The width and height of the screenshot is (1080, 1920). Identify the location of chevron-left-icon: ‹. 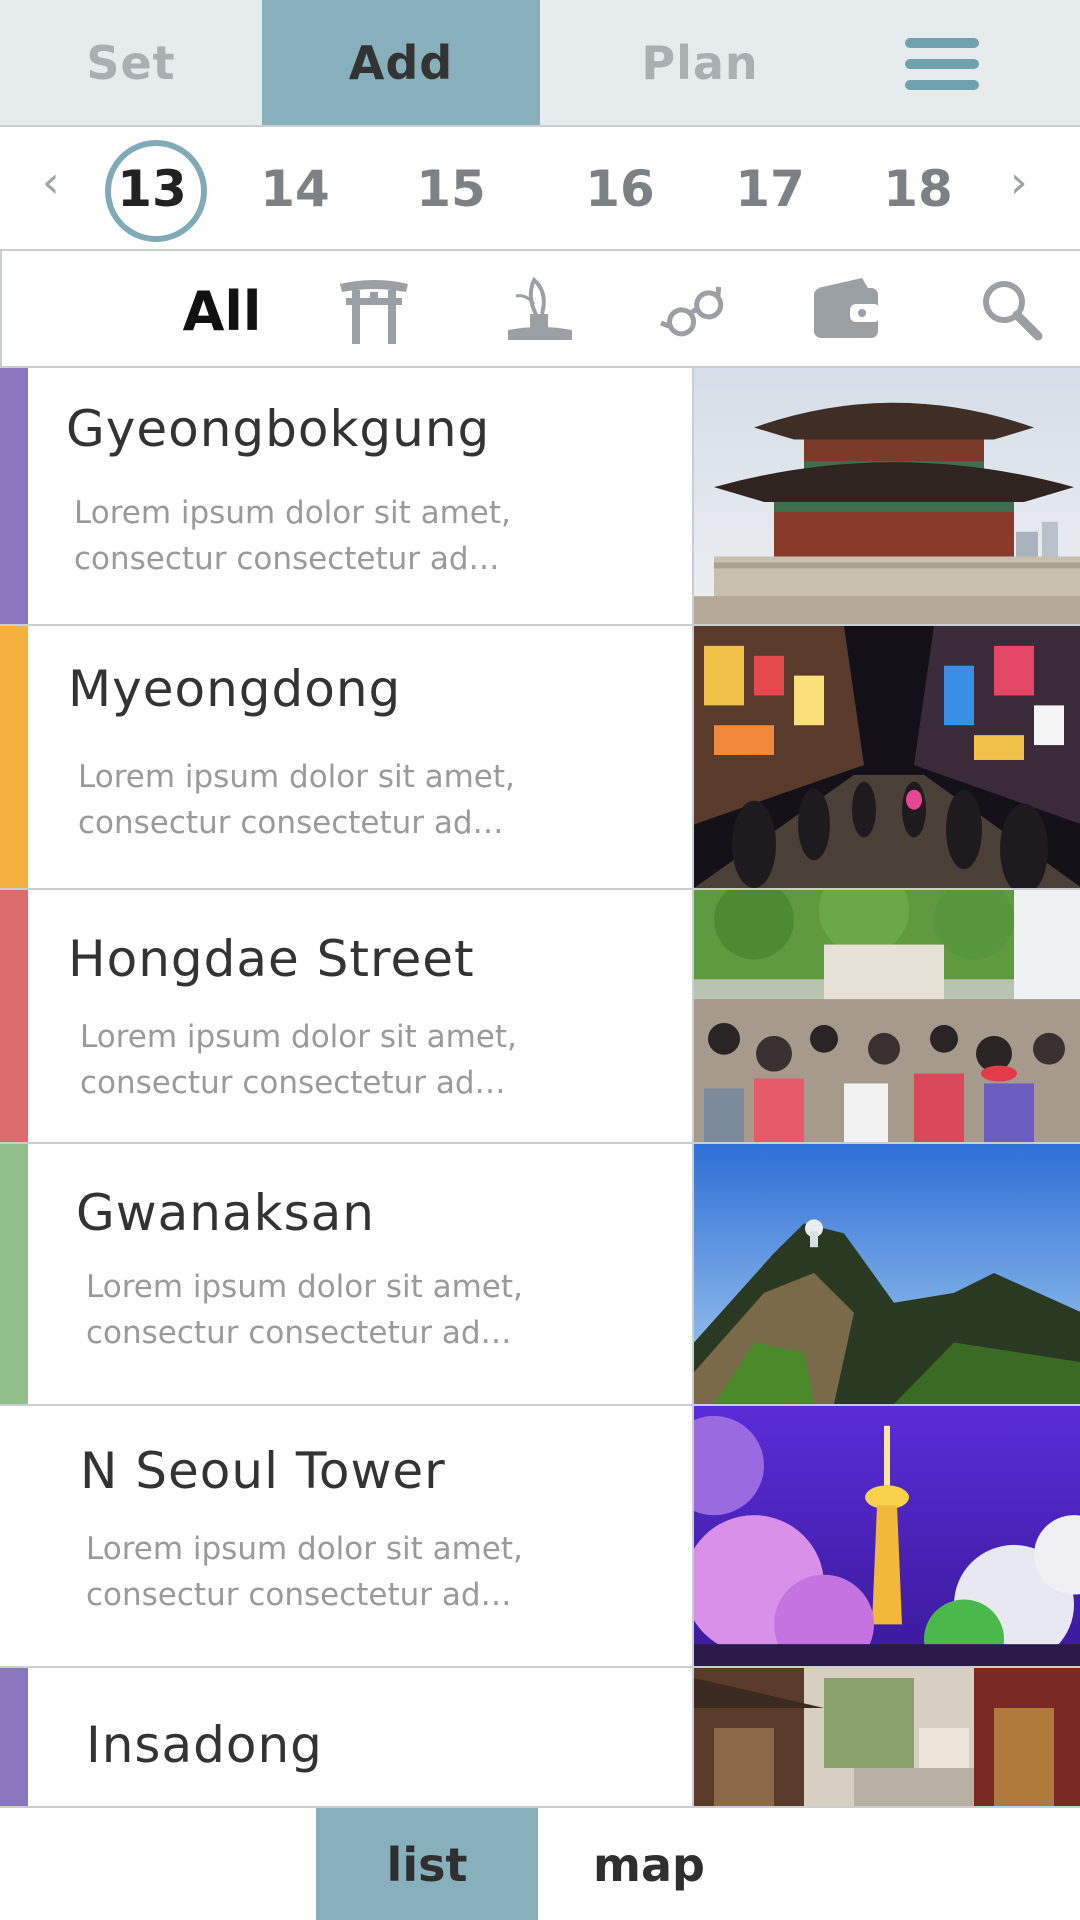
(51, 182).